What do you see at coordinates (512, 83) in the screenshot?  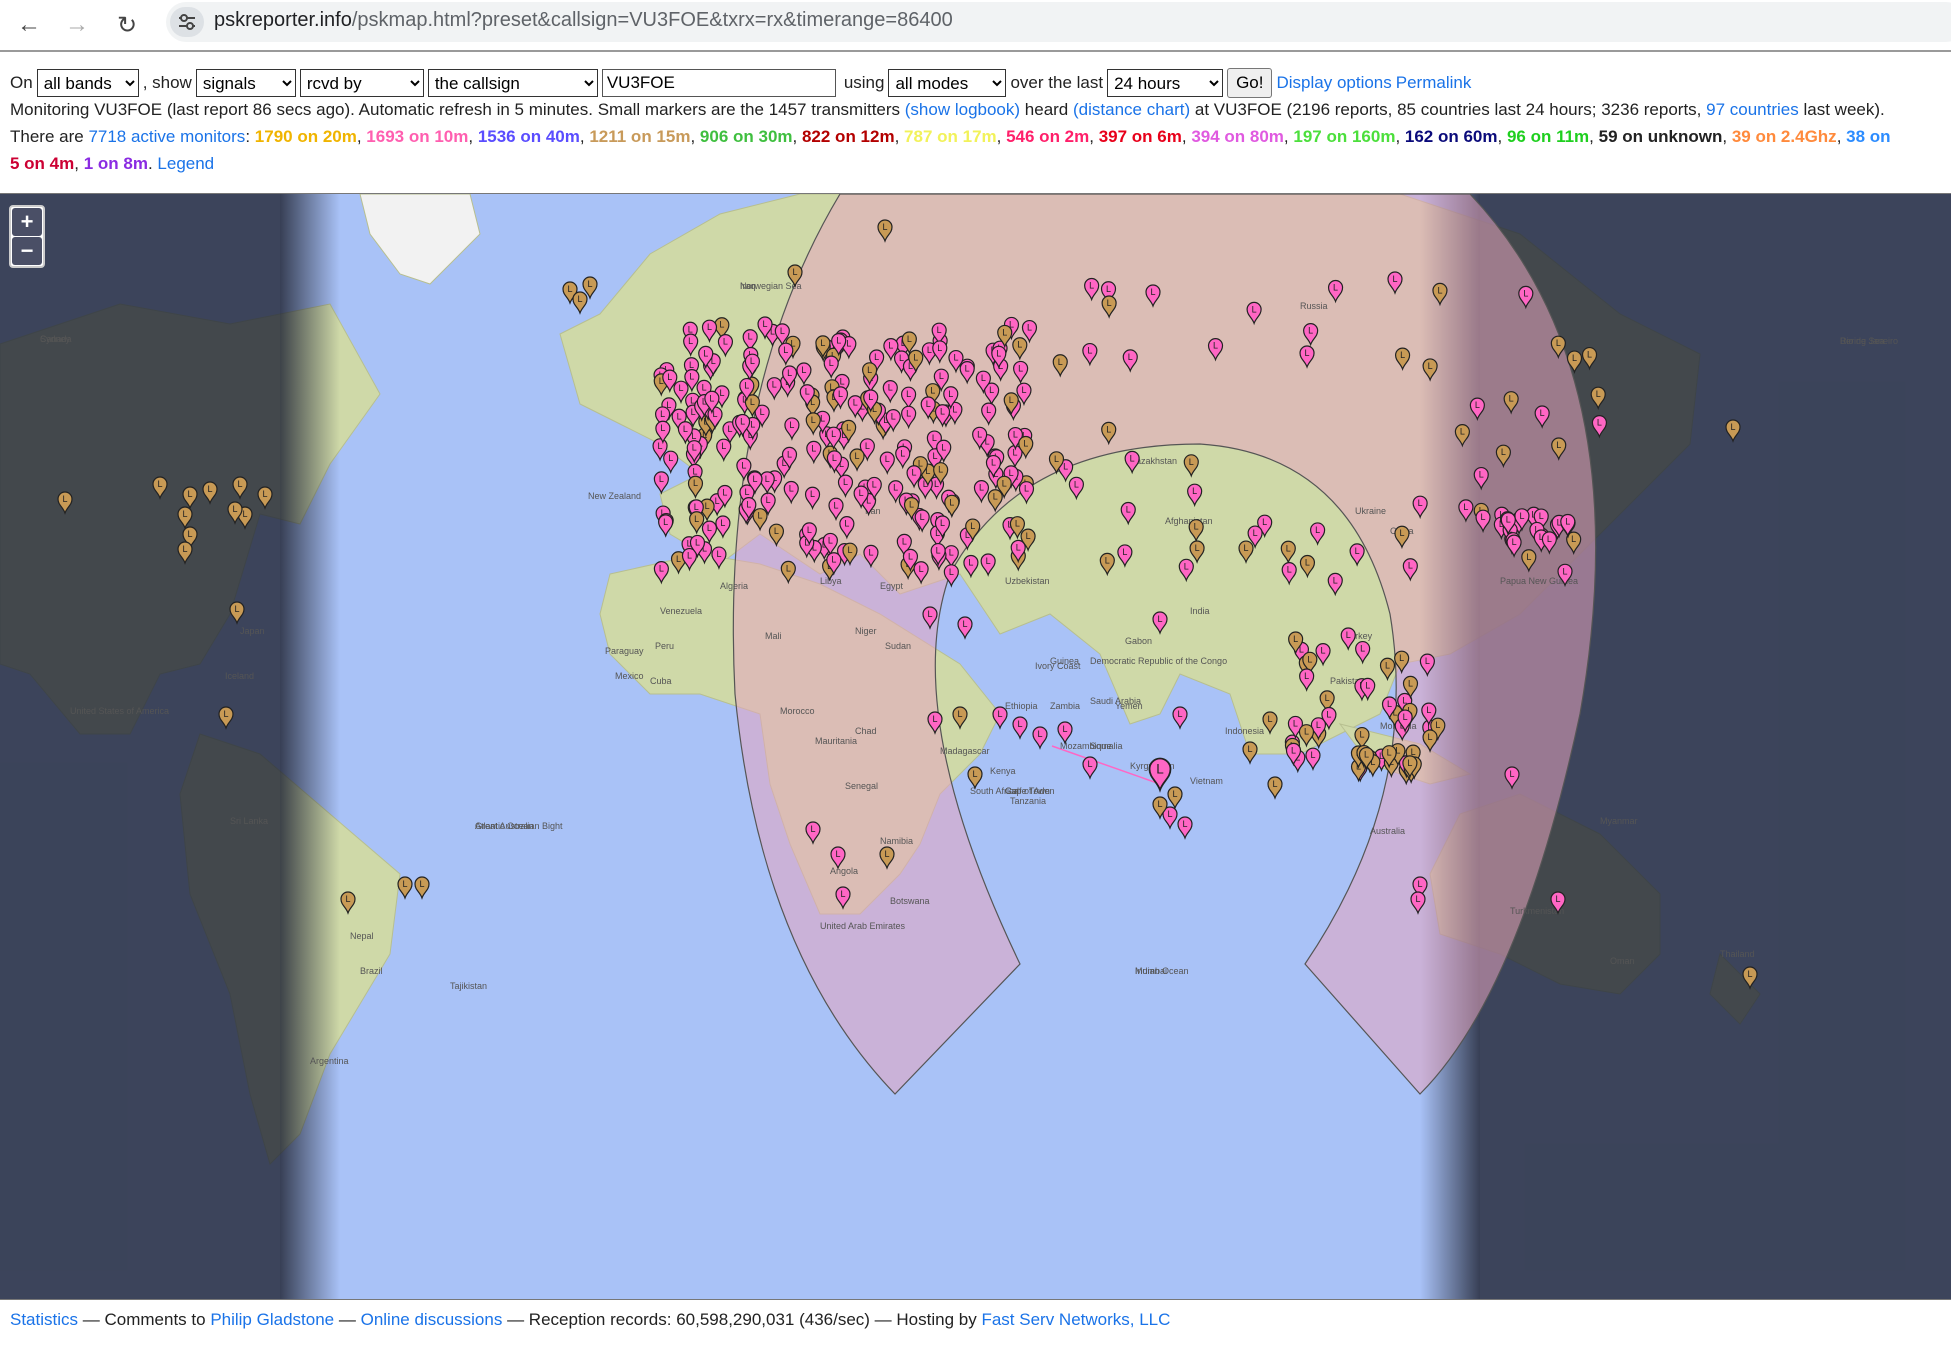 I see `target-select: the callsign` at bounding box center [512, 83].